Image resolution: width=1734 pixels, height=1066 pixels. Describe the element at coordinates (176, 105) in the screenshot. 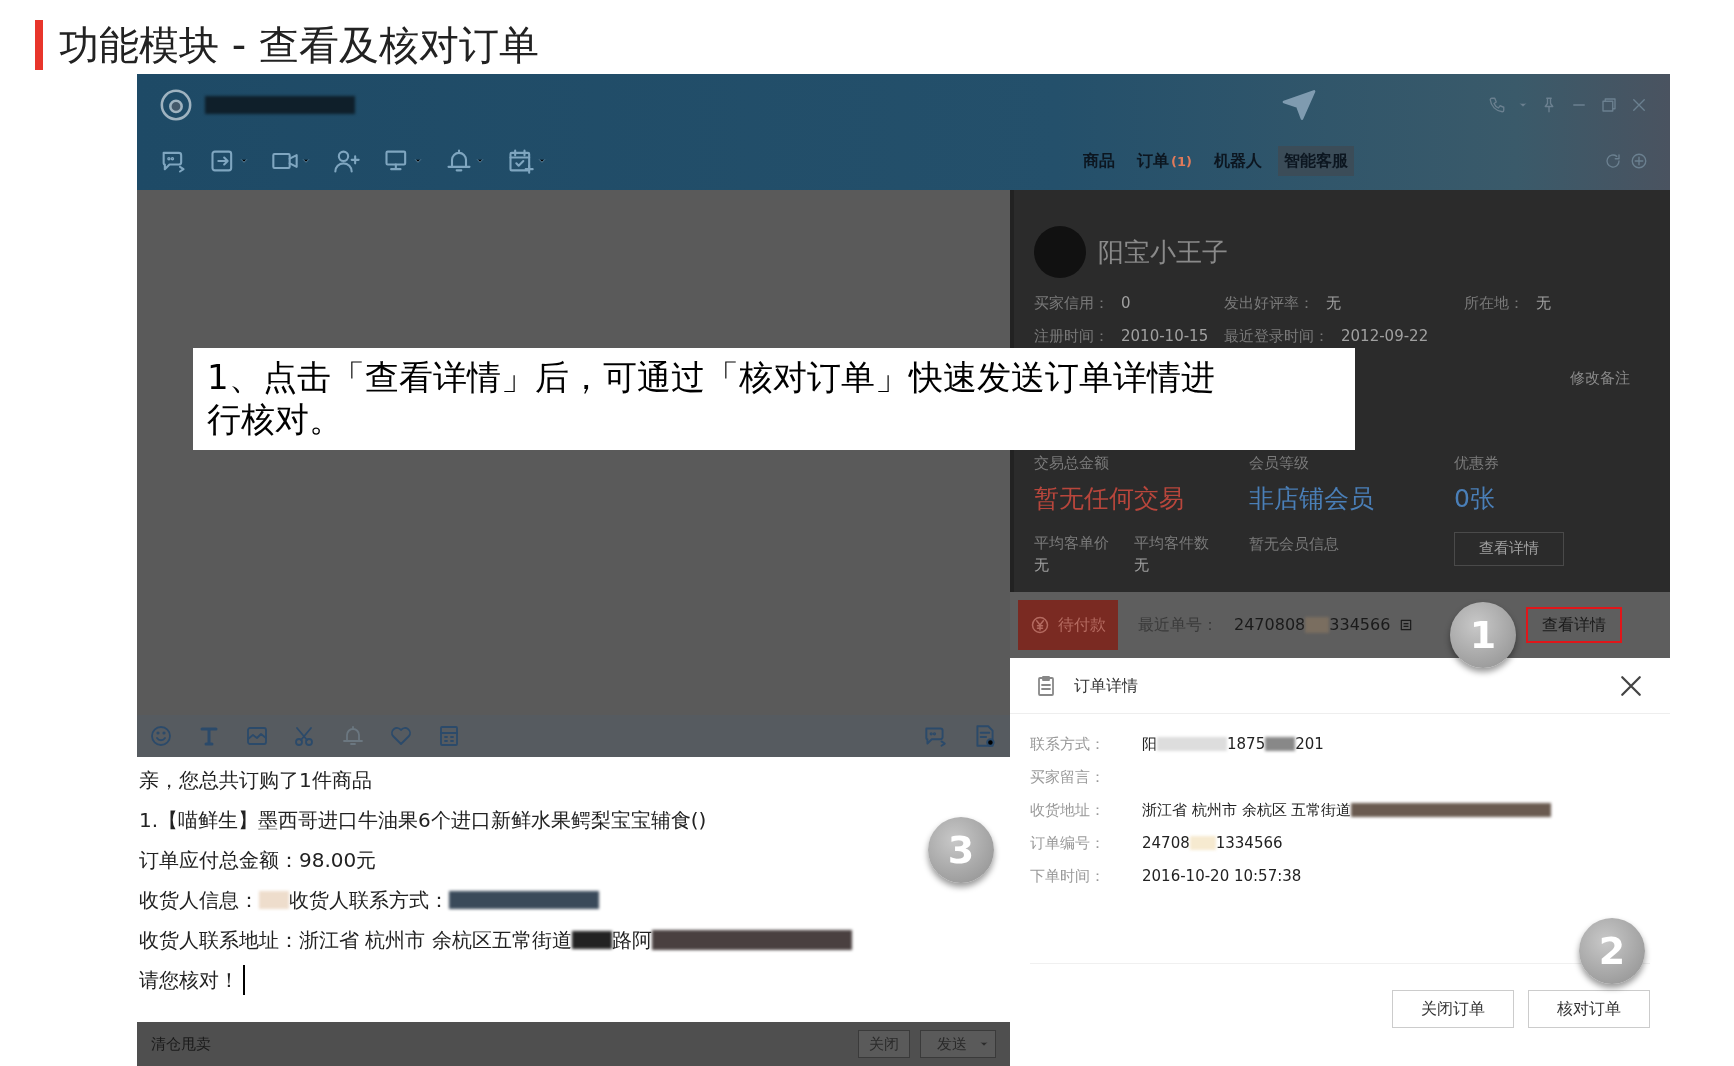

I see `avatar-icon` at that location.